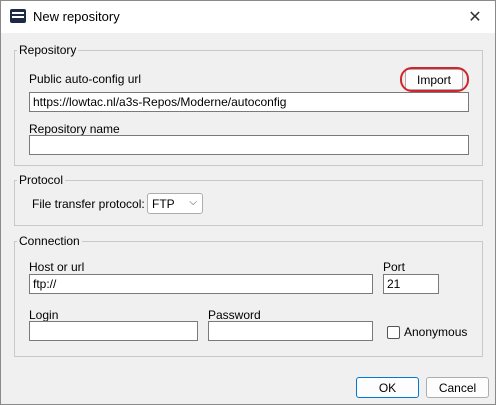 The width and height of the screenshot is (496, 405). Describe the element at coordinates (387, 387) in the screenshot. I see `ok-button: OK` at that location.